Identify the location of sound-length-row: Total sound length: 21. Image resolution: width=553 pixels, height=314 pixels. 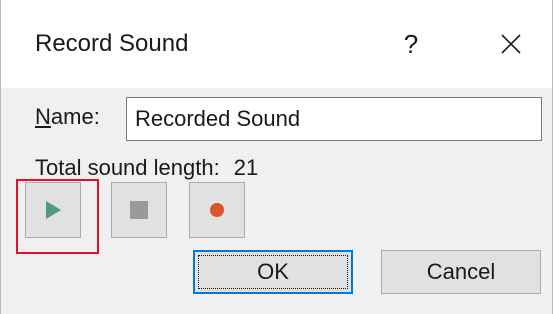
(146, 168).